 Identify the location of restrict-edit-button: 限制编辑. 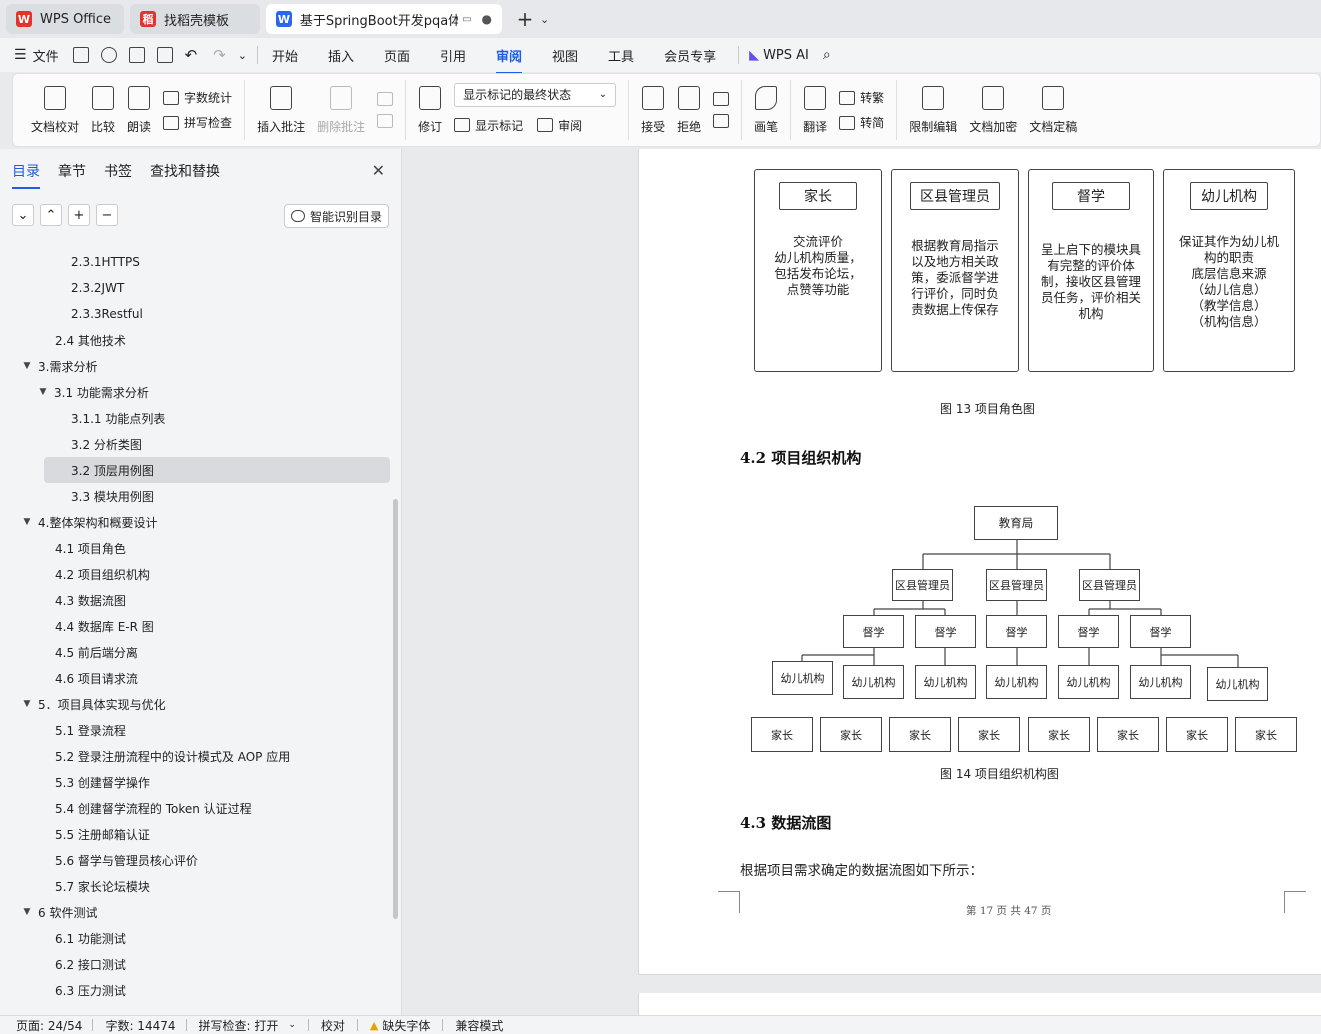
(933, 110).